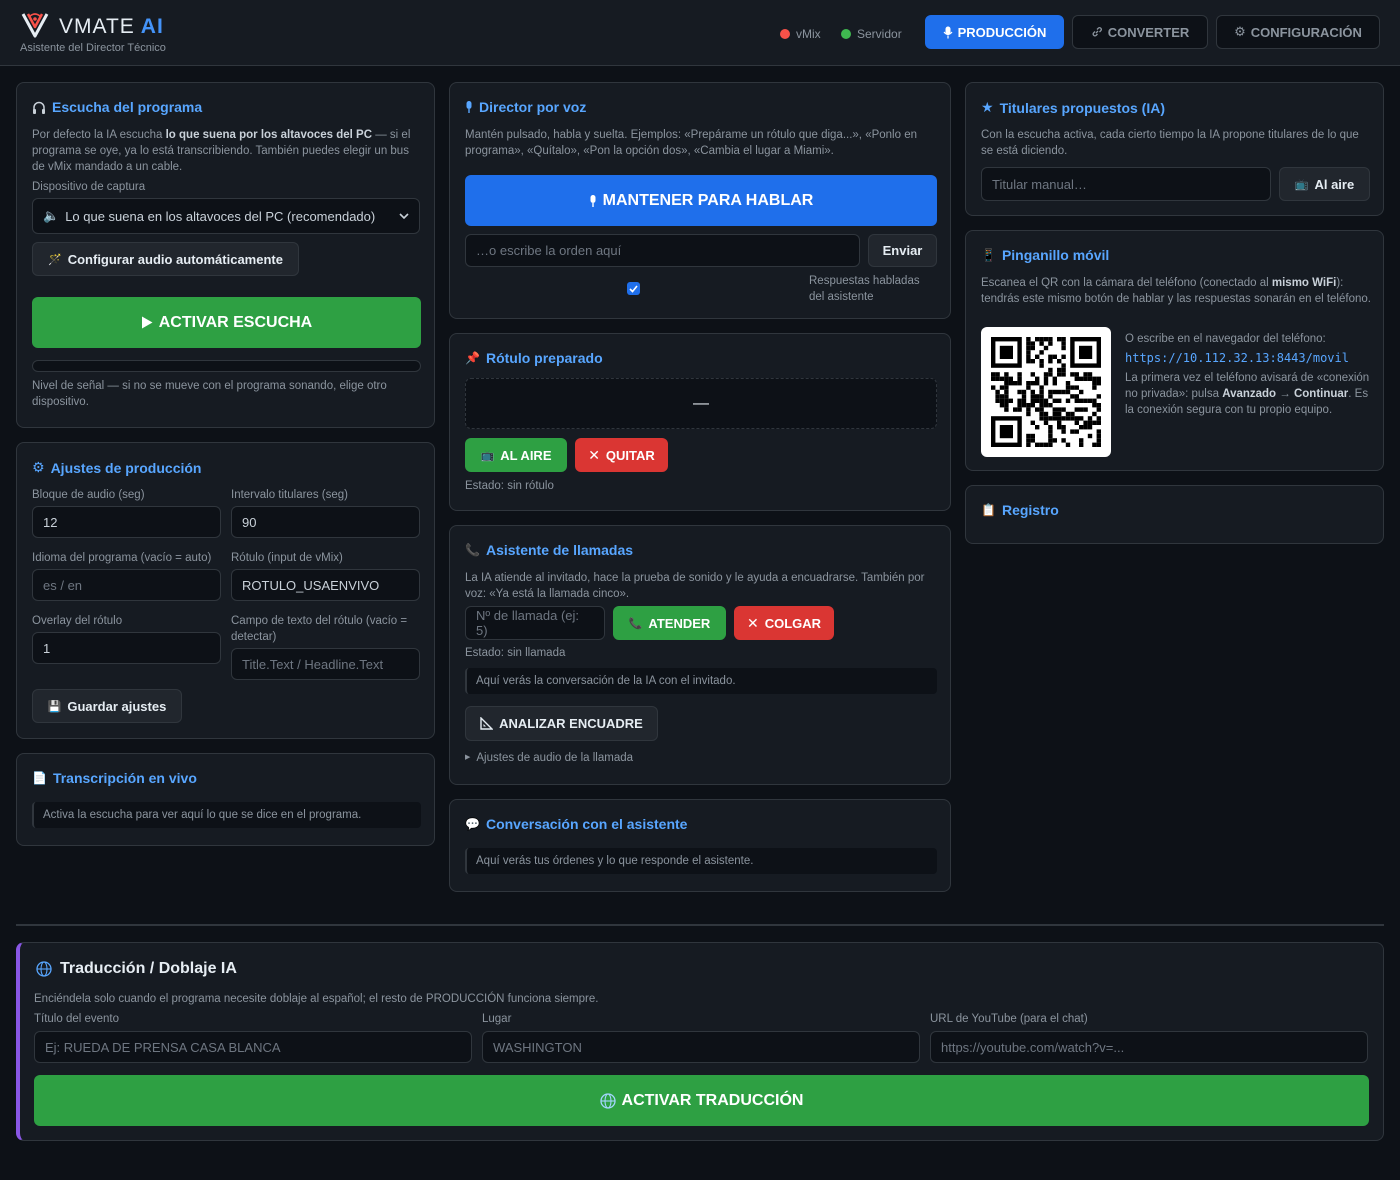 The width and height of the screenshot is (1400, 1180). I want to click on director-title: Director por voz, so click(525, 107).